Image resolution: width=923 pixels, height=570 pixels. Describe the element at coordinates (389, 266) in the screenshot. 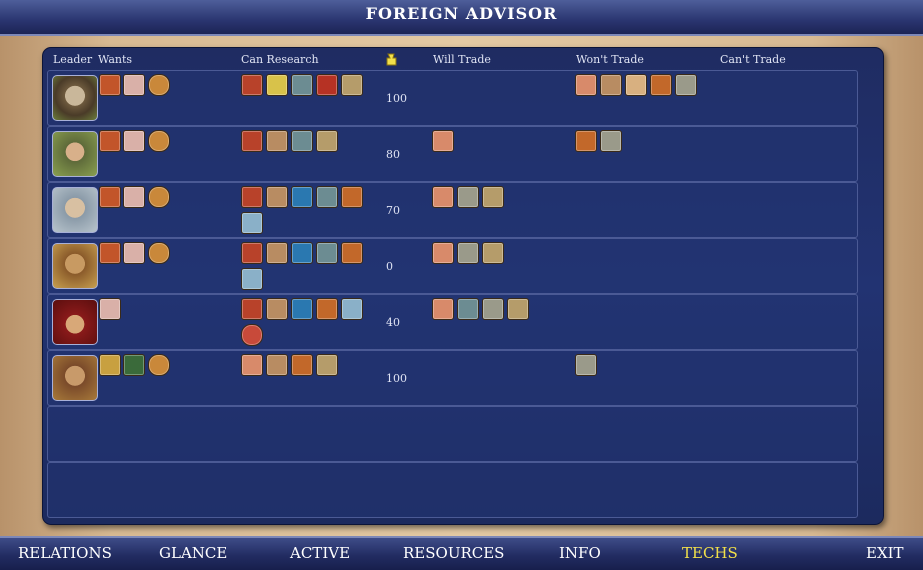

I see `attitude-value: 0` at that location.